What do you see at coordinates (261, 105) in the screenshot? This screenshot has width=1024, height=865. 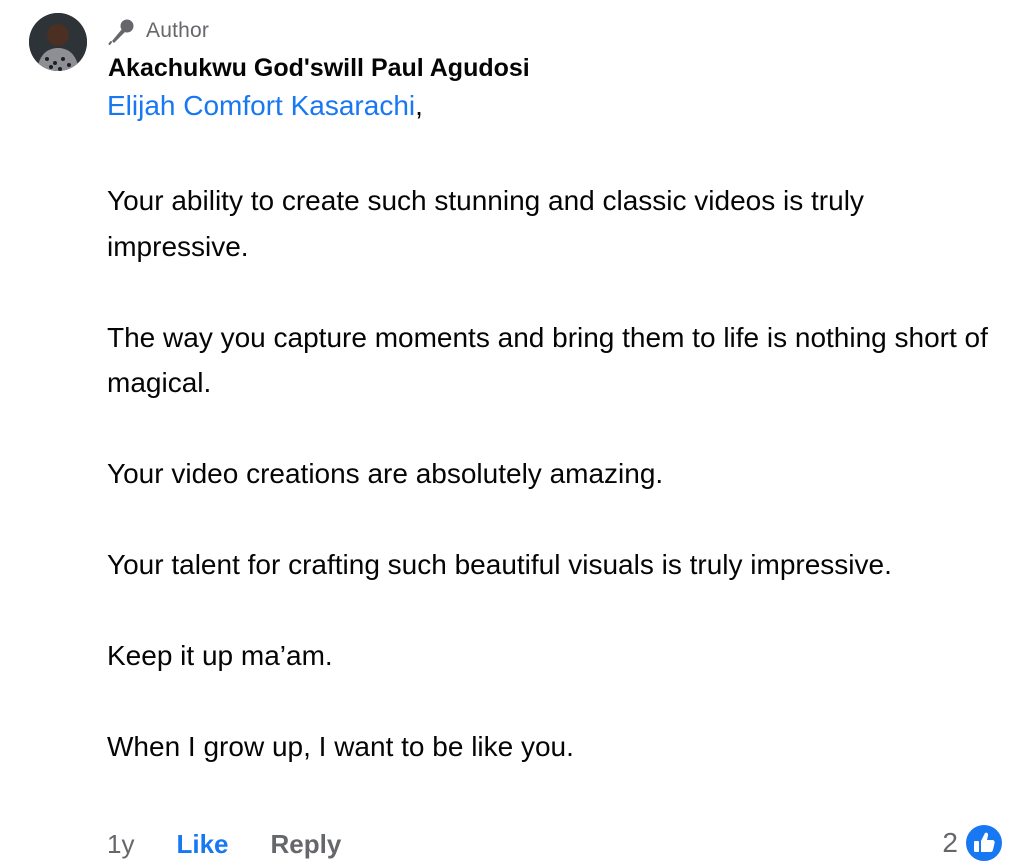 I see `mention-link: Elijah Comfort Kasarachi` at bounding box center [261, 105].